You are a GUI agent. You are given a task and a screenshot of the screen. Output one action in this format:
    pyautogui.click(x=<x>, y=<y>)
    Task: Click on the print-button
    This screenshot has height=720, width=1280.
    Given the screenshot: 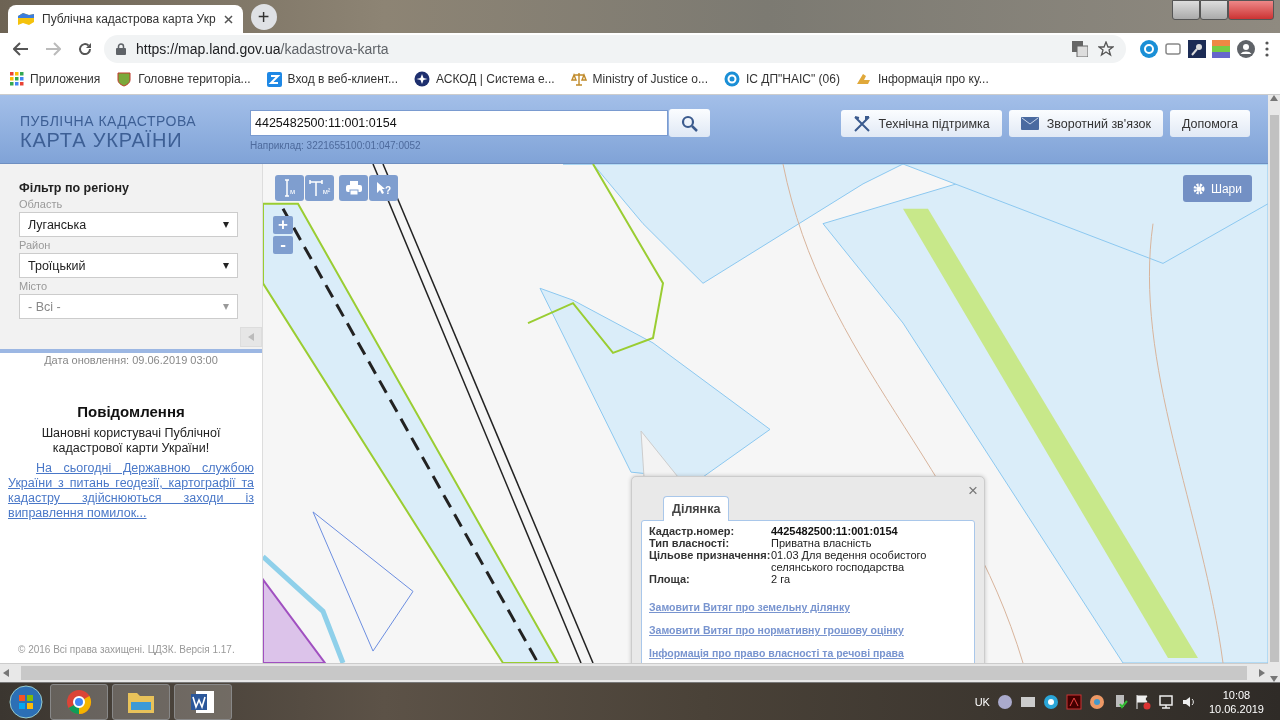 What is the action you would take?
    pyautogui.click(x=353, y=188)
    